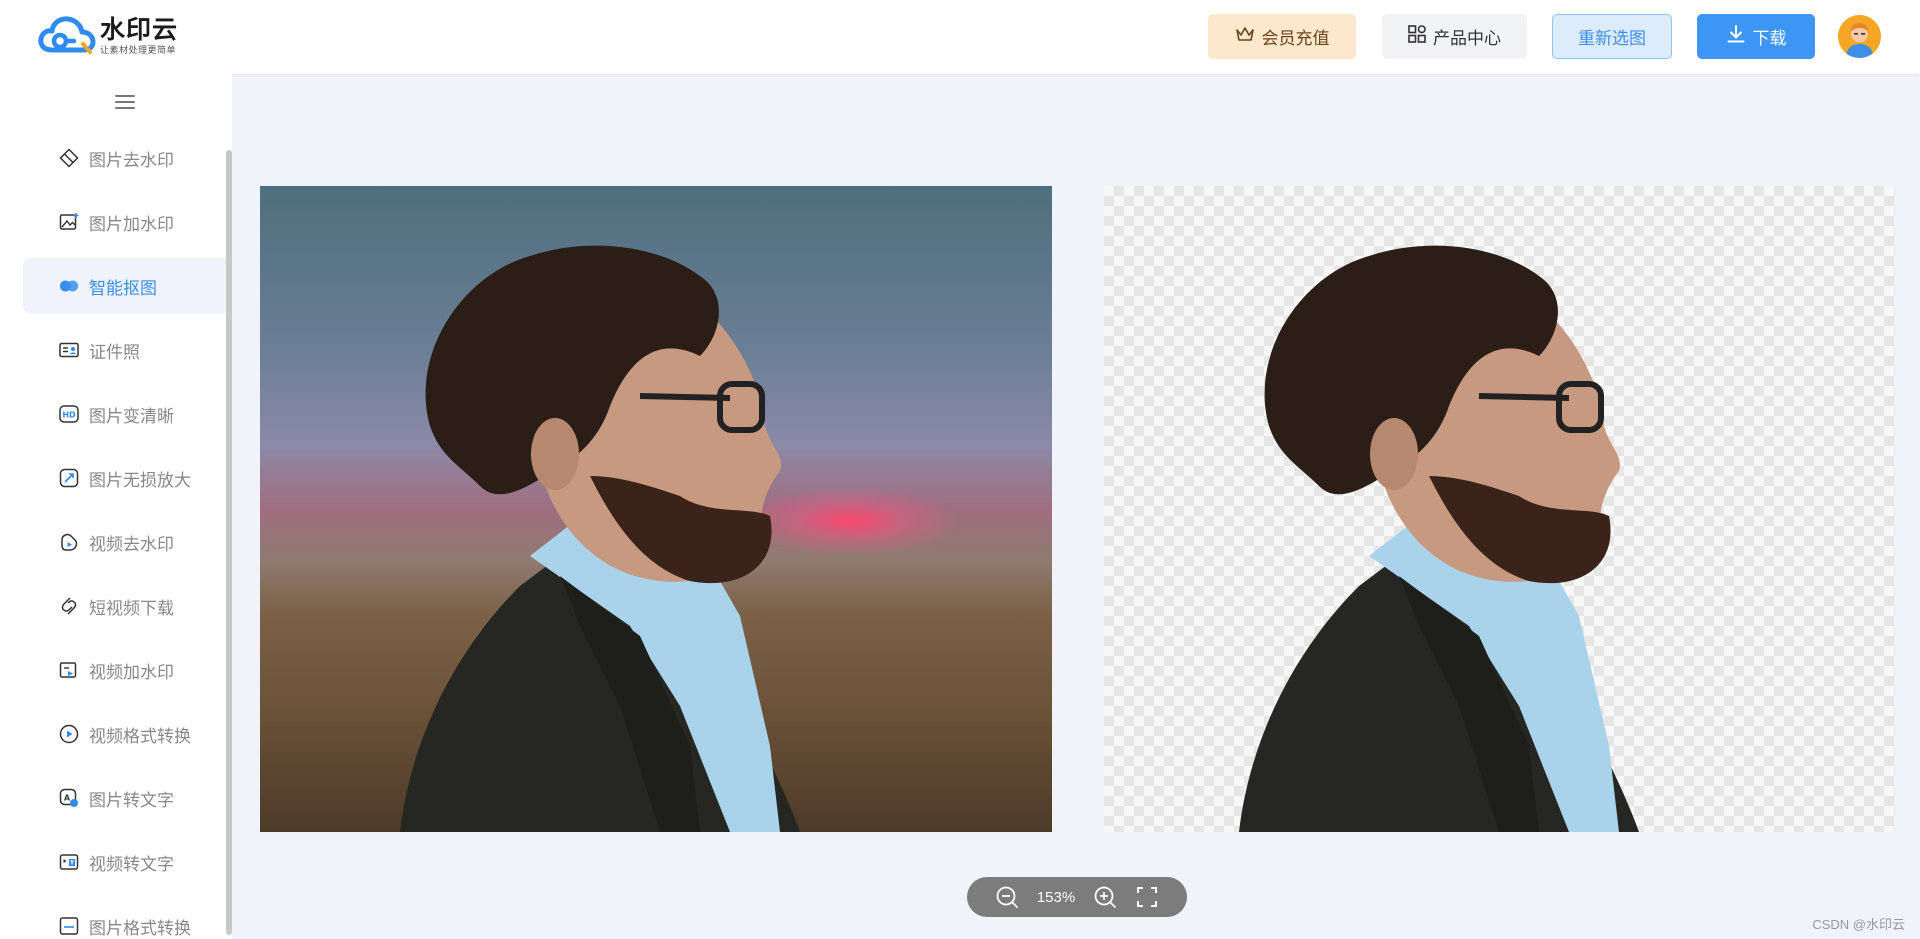 The image size is (1920, 939). I want to click on sidebar-item-image-format-convert: 图片格式转换, so click(125, 918).